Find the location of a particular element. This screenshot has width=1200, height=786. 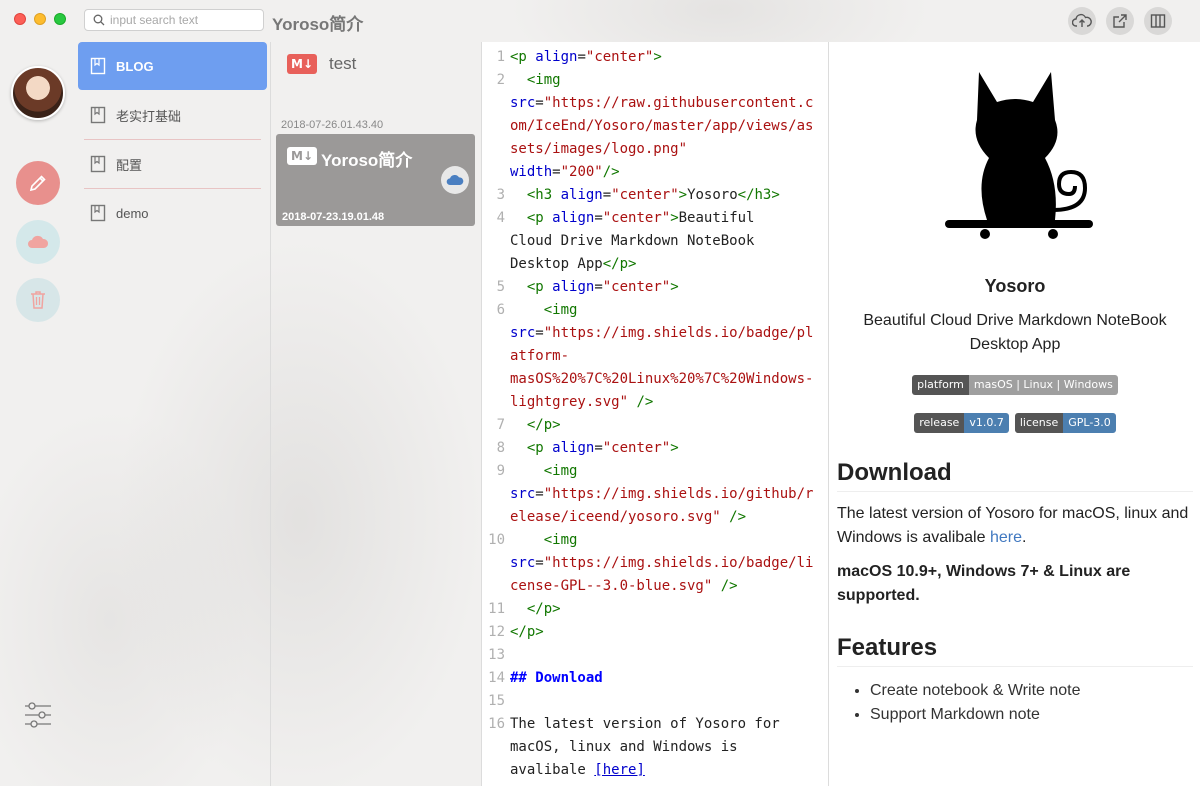

note-list-header: M↓ test is located at coordinates (321, 64).